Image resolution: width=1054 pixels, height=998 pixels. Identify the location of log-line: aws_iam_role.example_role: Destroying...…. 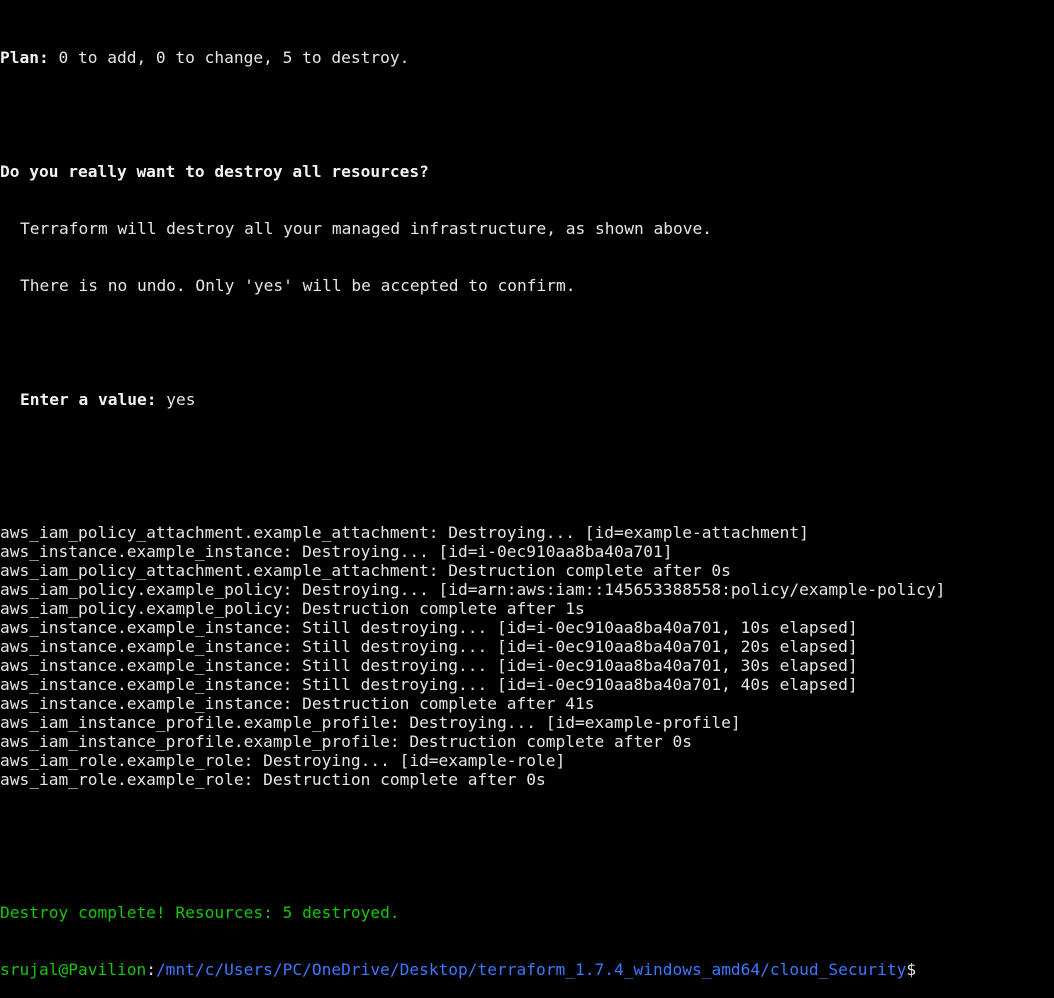
(283, 760).